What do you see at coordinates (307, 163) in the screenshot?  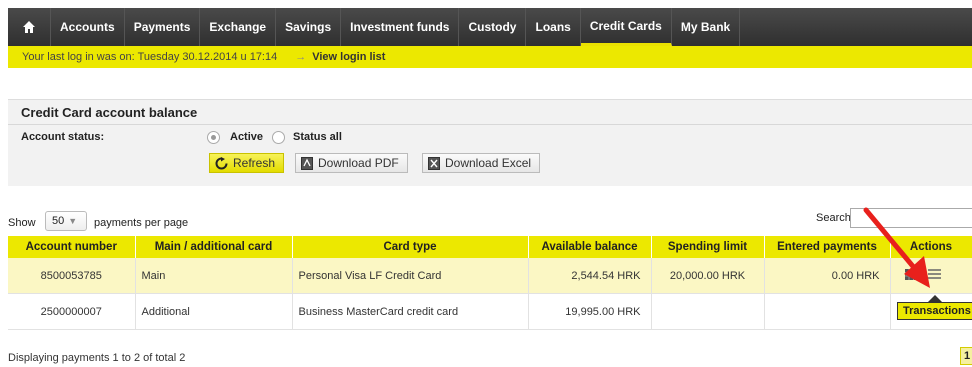 I see `pdf-icon` at bounding box center [307, 163].